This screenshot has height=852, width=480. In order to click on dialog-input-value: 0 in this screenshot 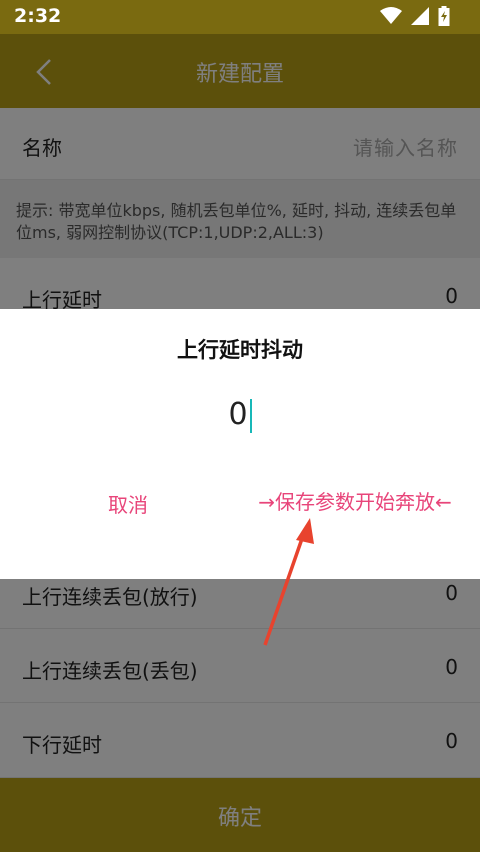, I will do `click(238, 414)`.